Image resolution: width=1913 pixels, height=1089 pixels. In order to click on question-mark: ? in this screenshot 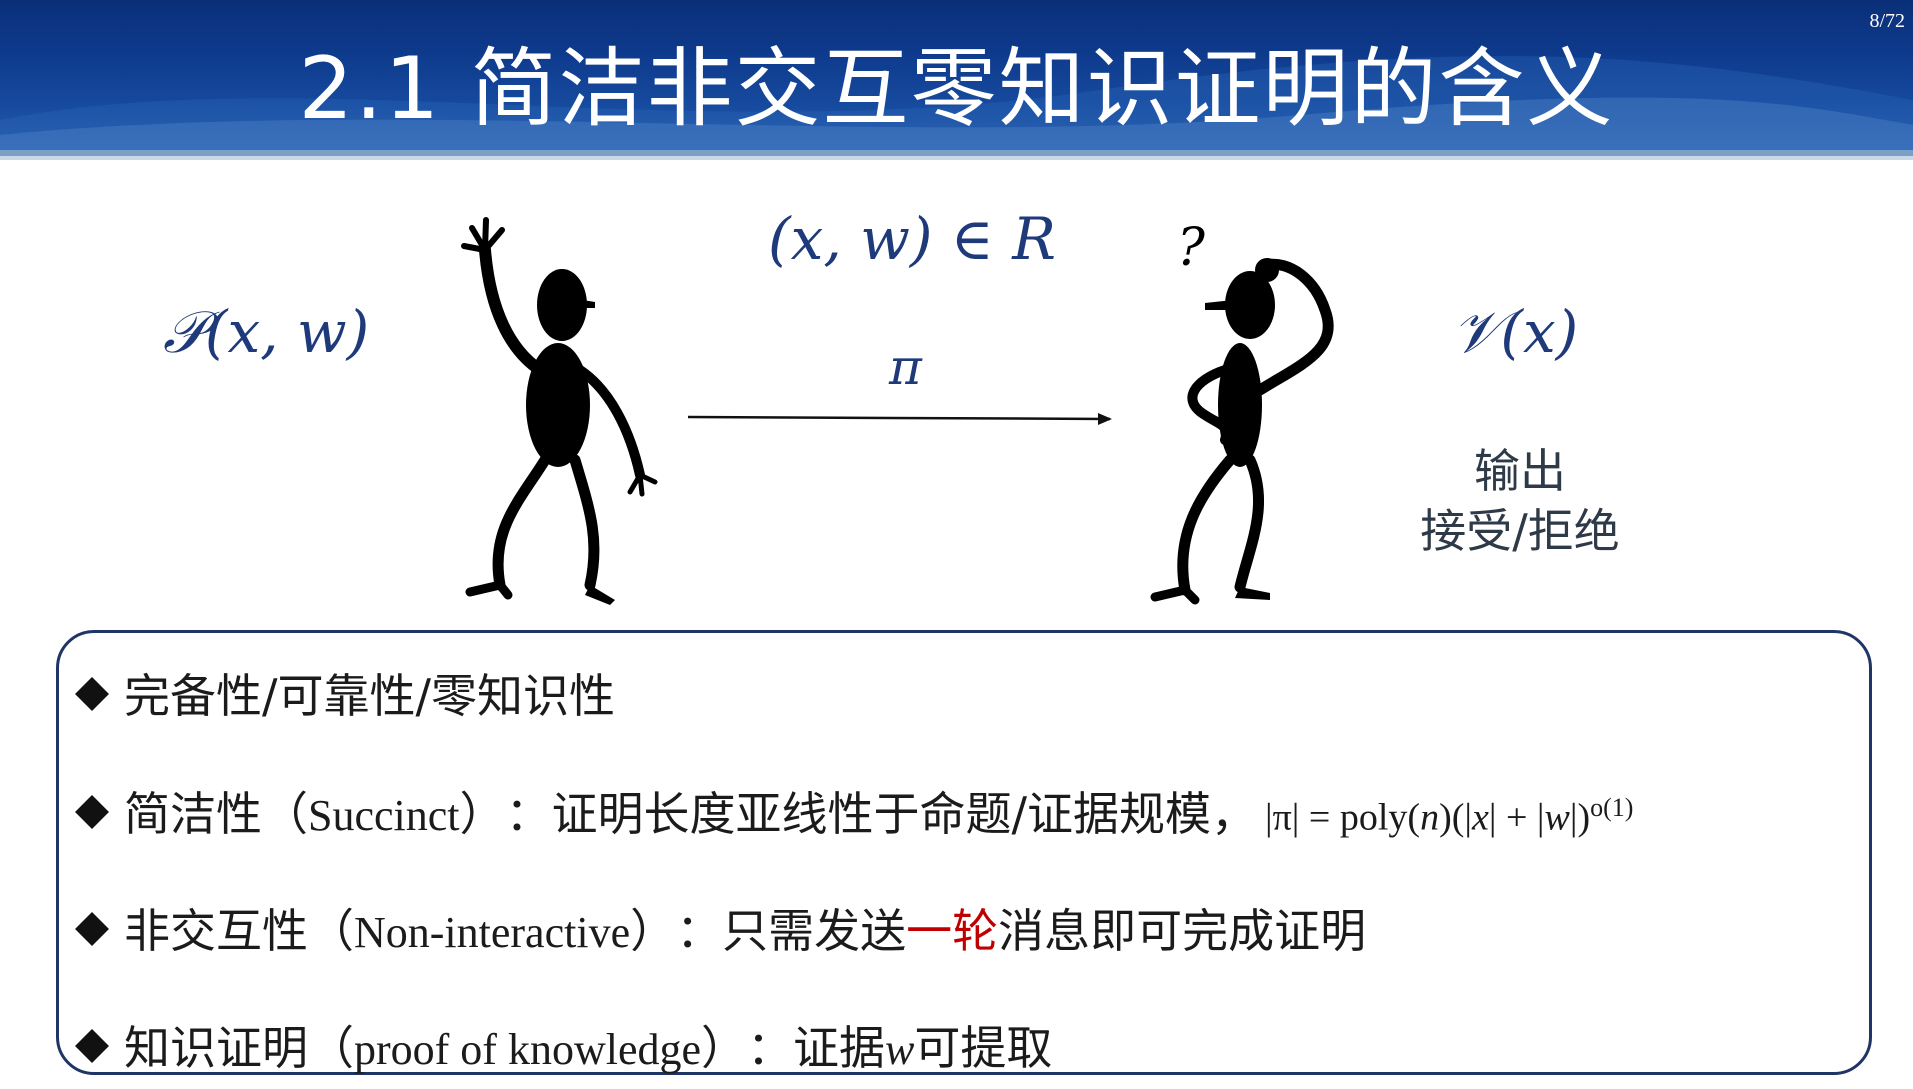, I will do `click(1191, 248)`.